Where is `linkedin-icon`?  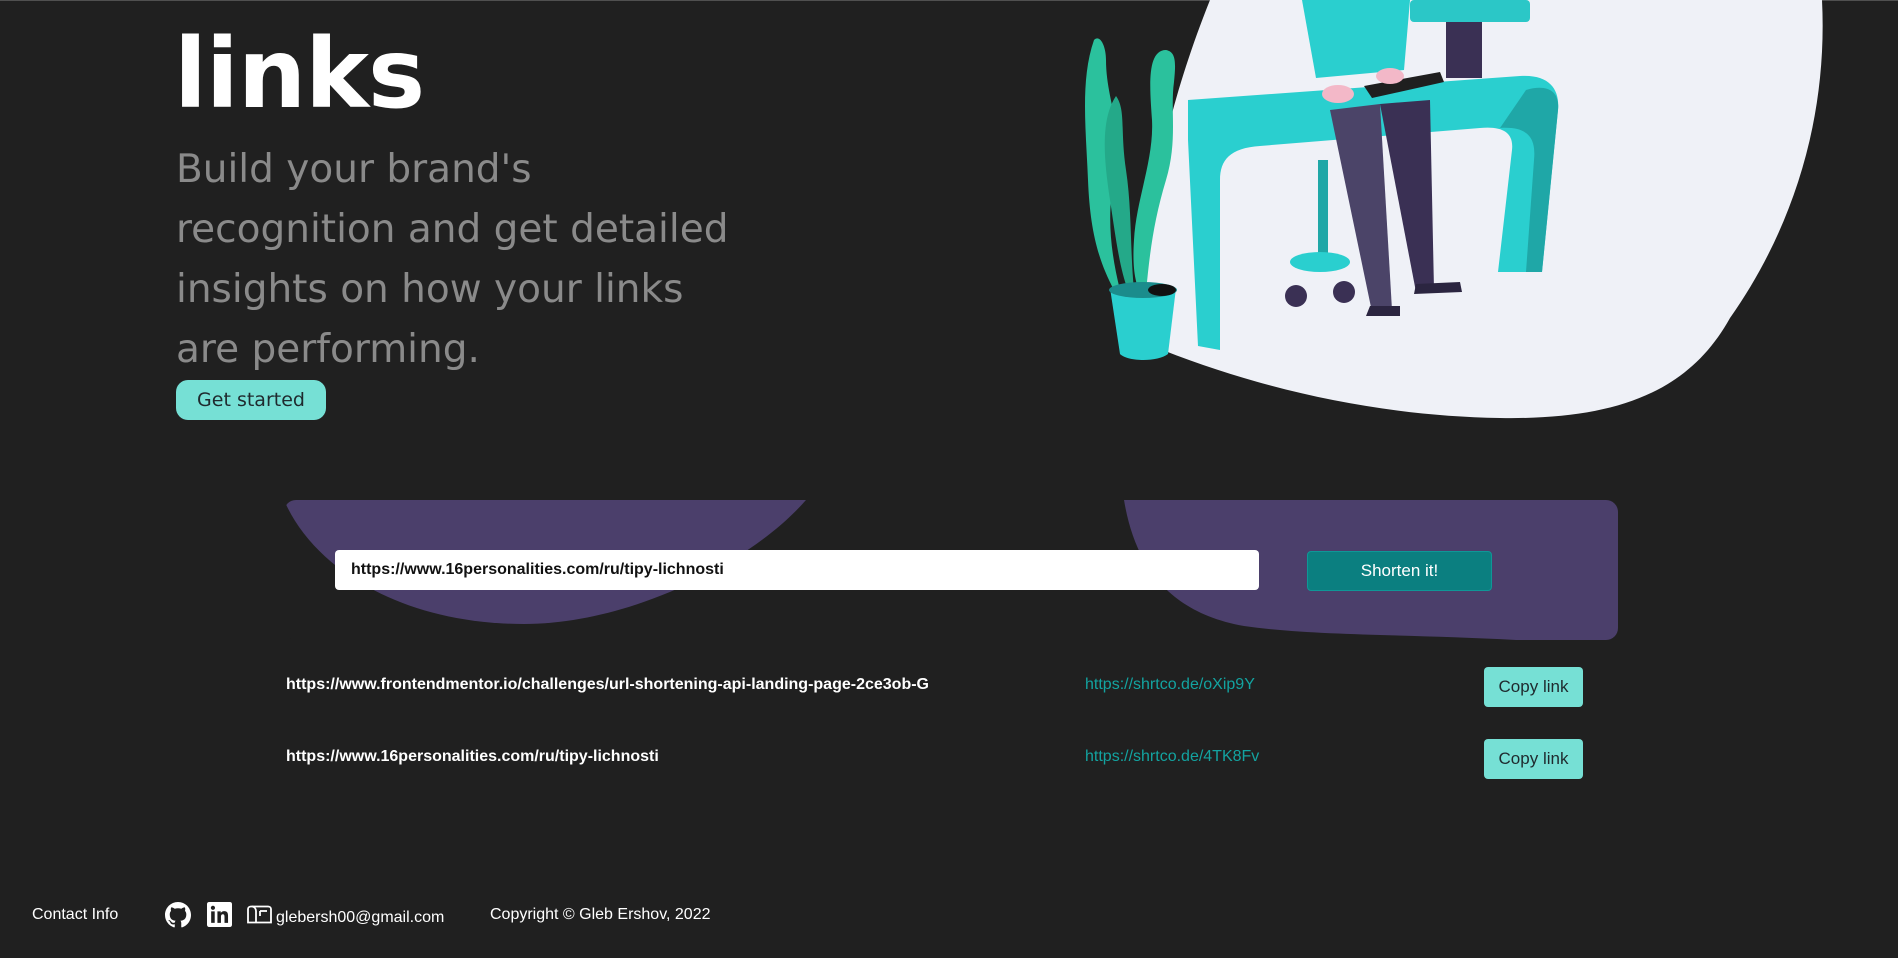
linkedin-icon is located at coordinates (219, 914).